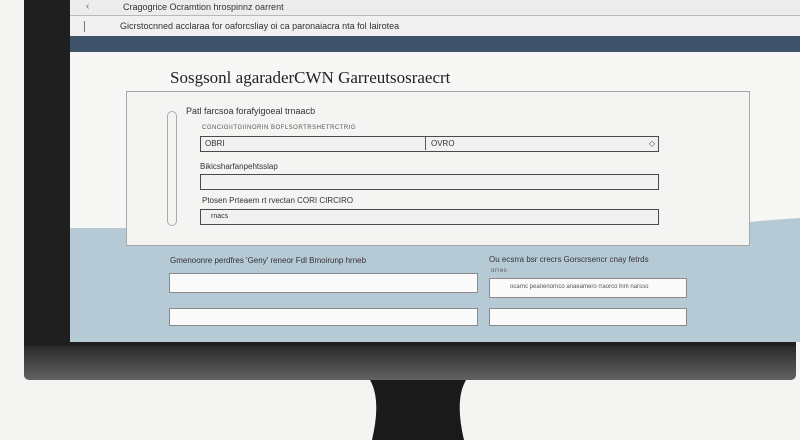 The height and width of the screenshot is (440, 800). Describe the element at coordinates (499, 271) in the screenshot. I see `lower-right-sublabel: orres` at that location.